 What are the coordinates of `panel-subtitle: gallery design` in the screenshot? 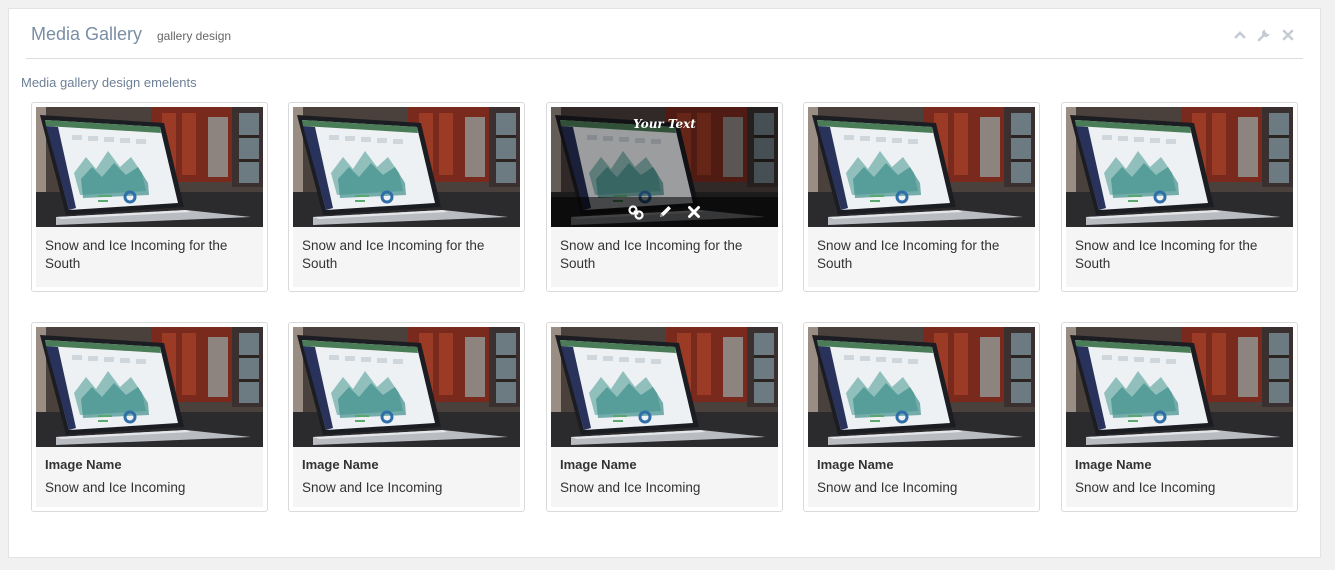 It's located at (194, 36).